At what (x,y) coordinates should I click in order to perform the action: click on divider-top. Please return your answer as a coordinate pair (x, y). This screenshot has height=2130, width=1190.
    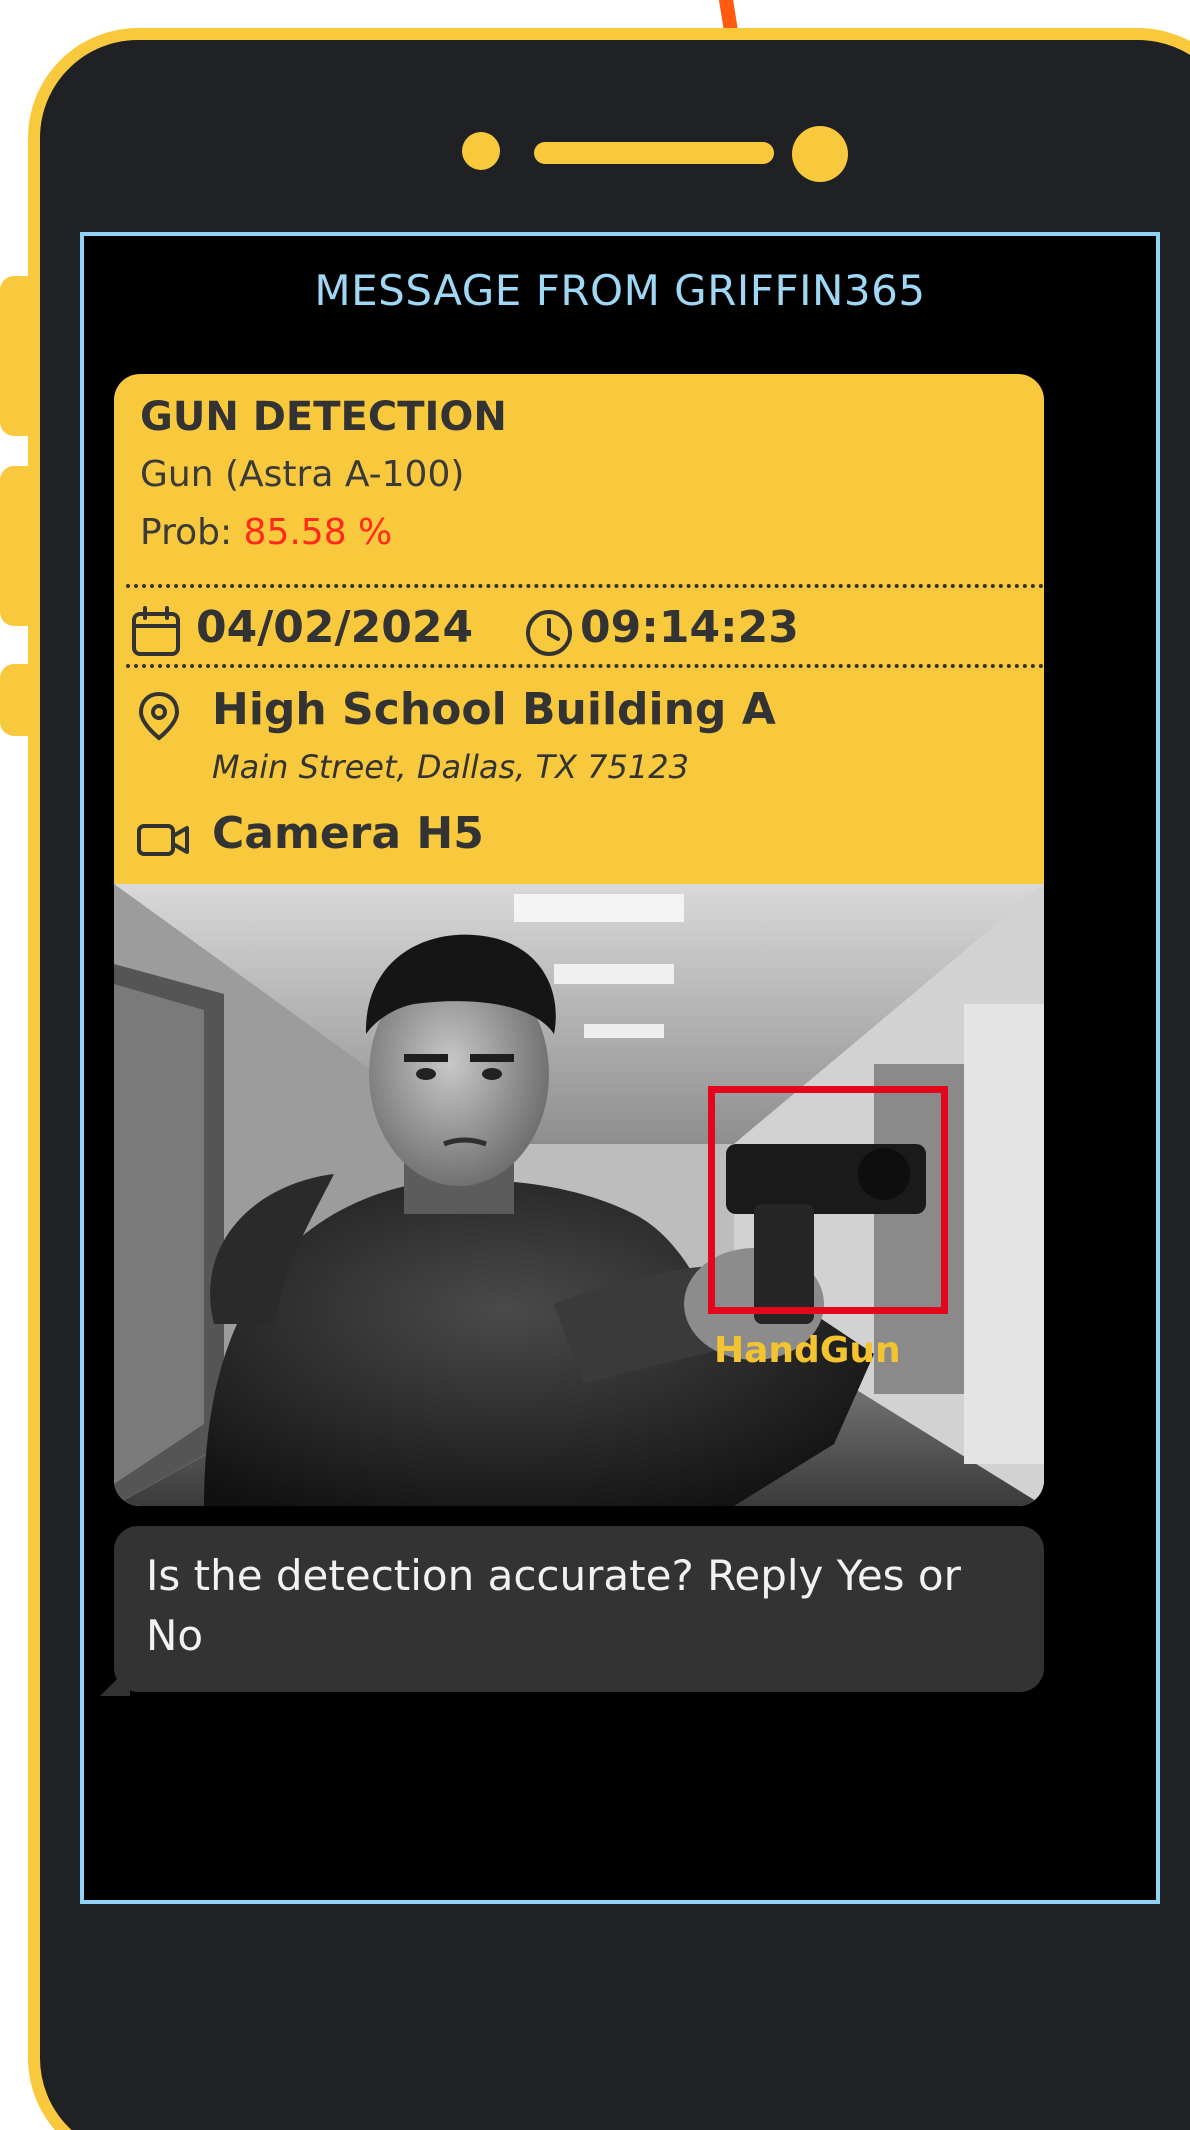
    Looking at the image, I should click on (585, 586).